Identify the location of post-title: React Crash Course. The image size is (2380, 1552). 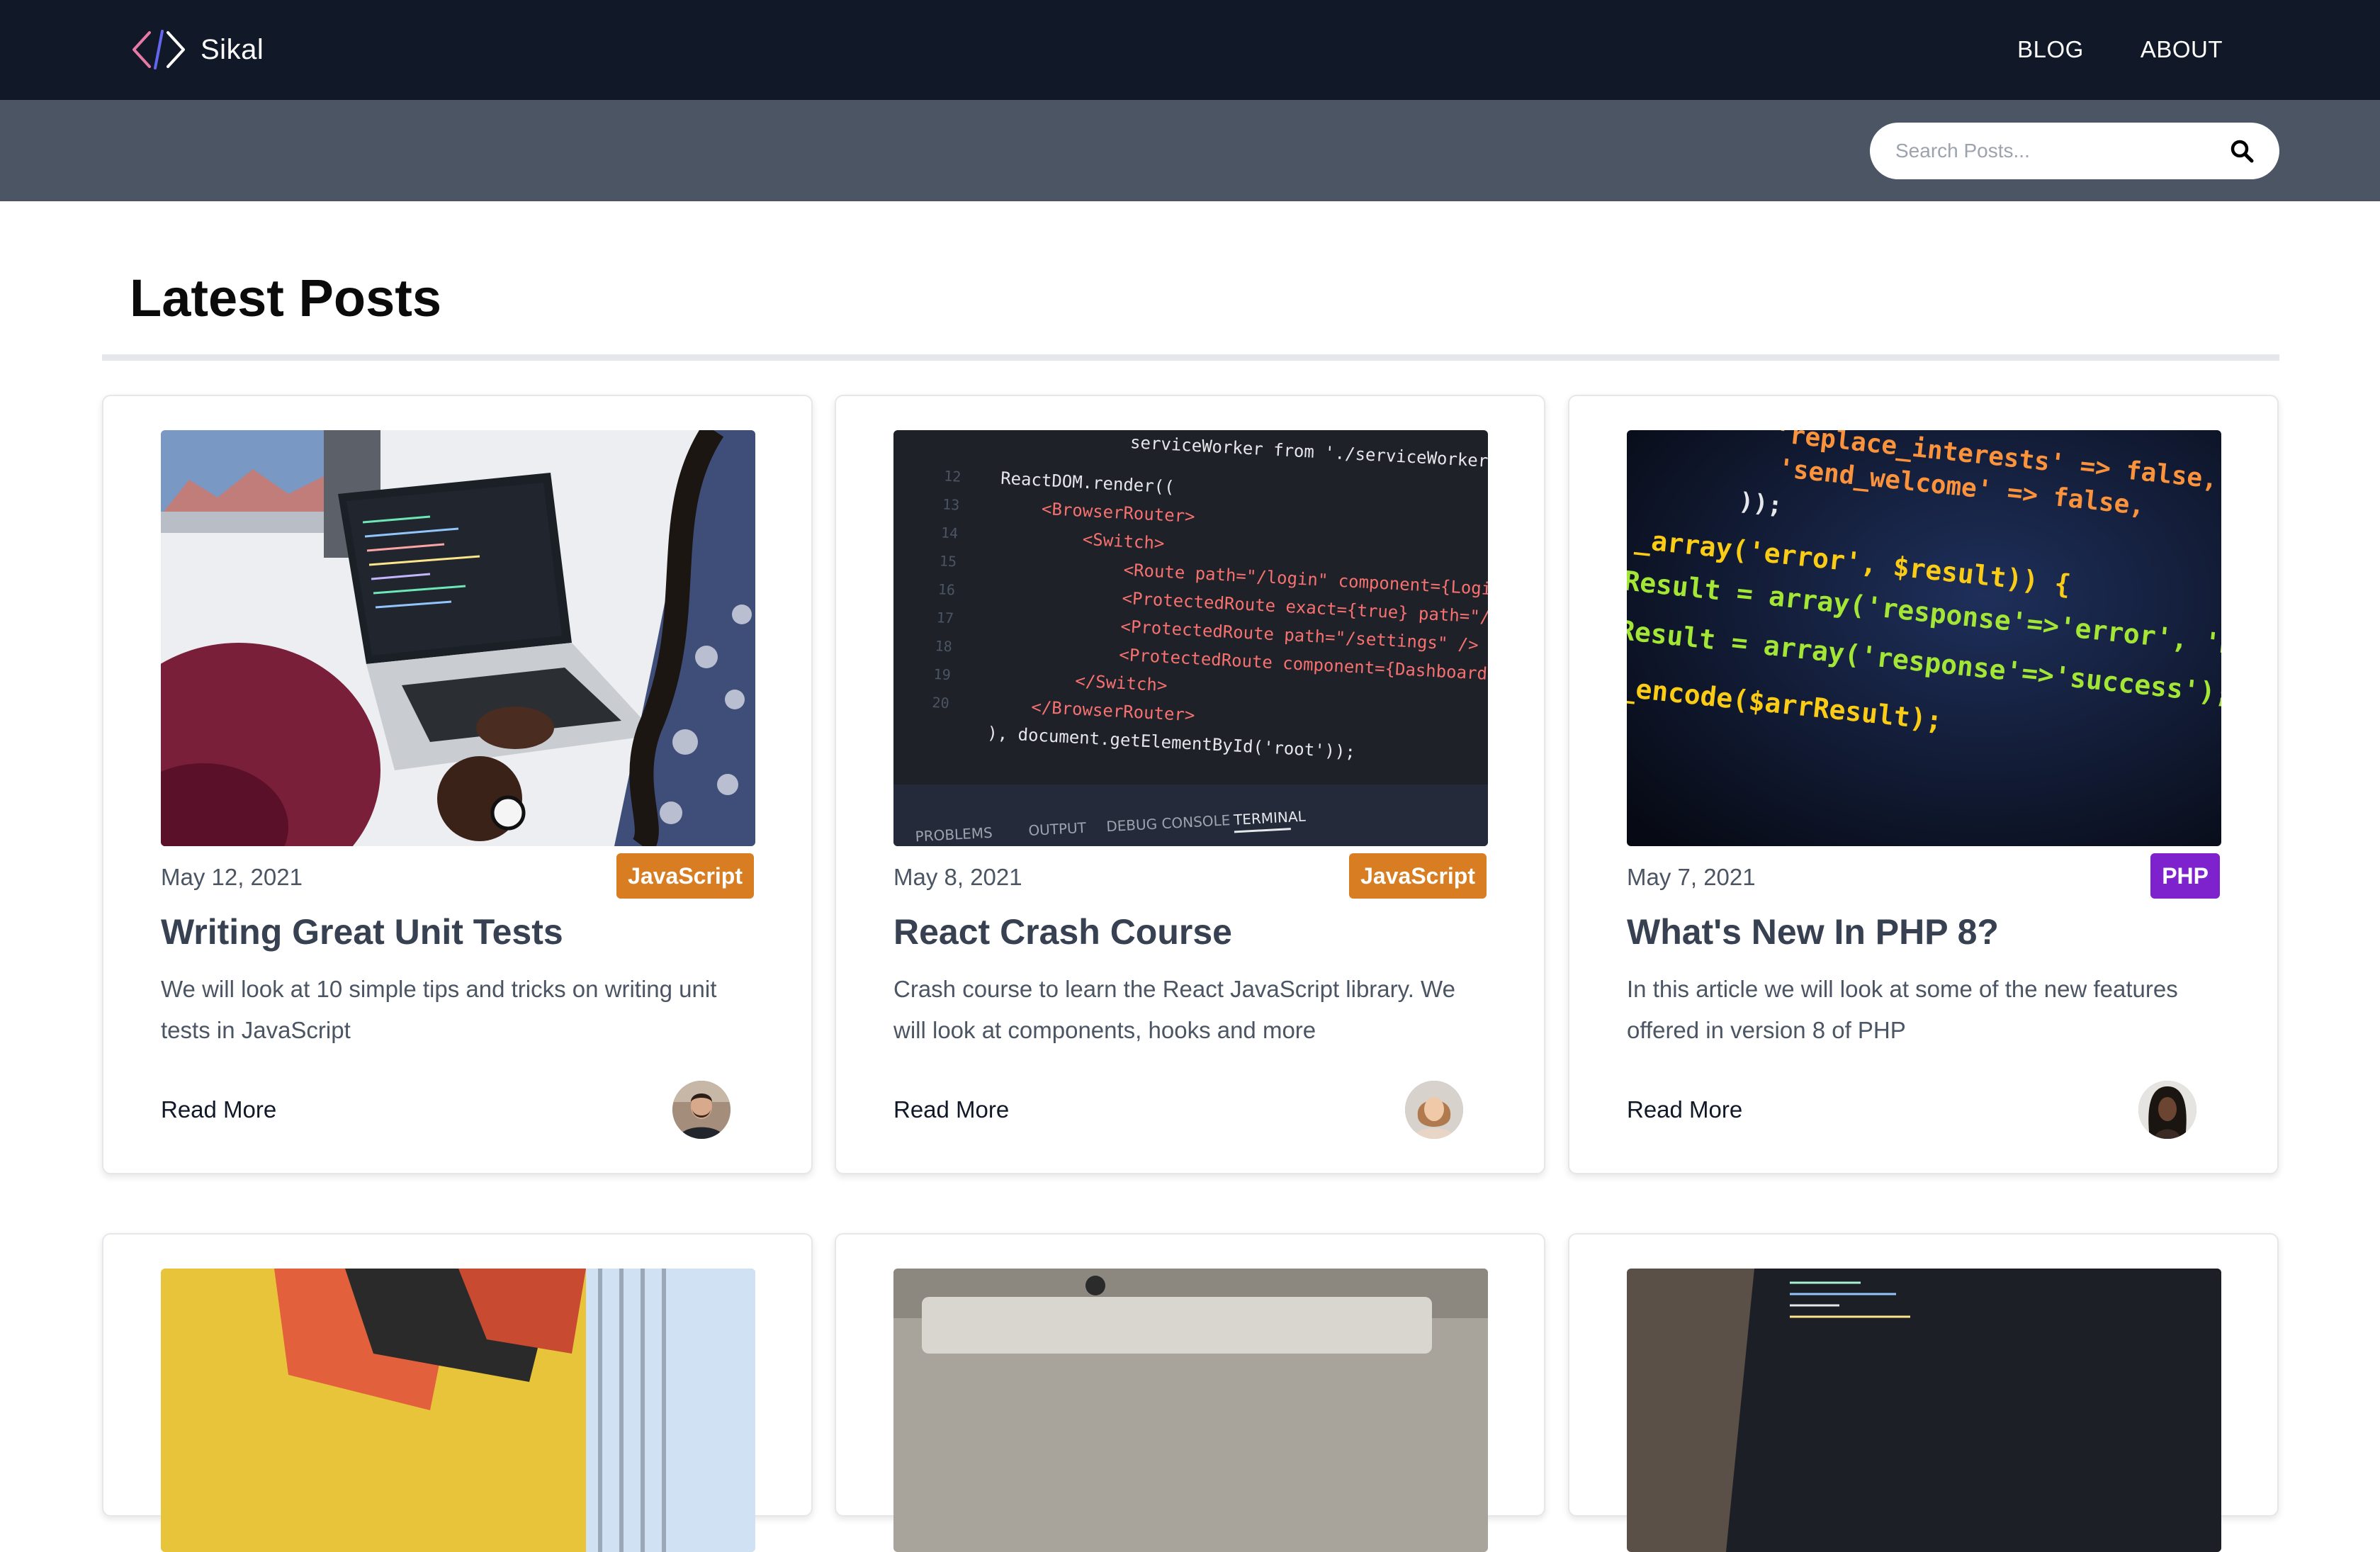
(1062, 932).